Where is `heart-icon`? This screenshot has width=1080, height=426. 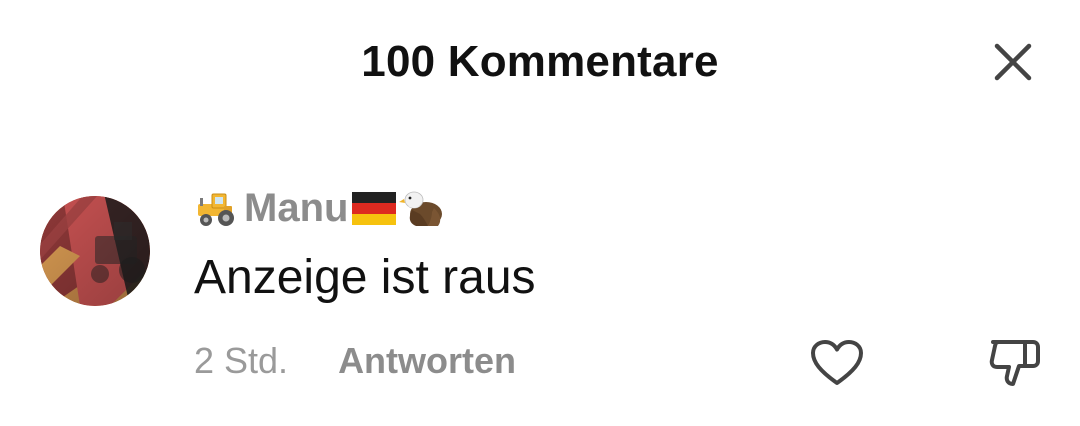
heart-icon is located at coordinates (837, 362).